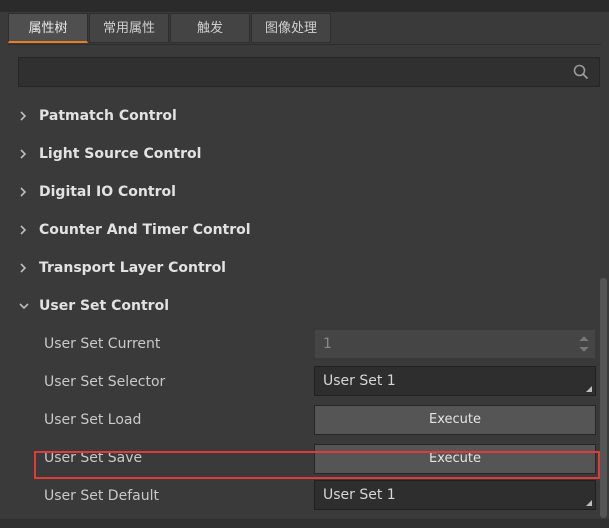  I want to click on vertical-scrollbar, so click(603, 398).